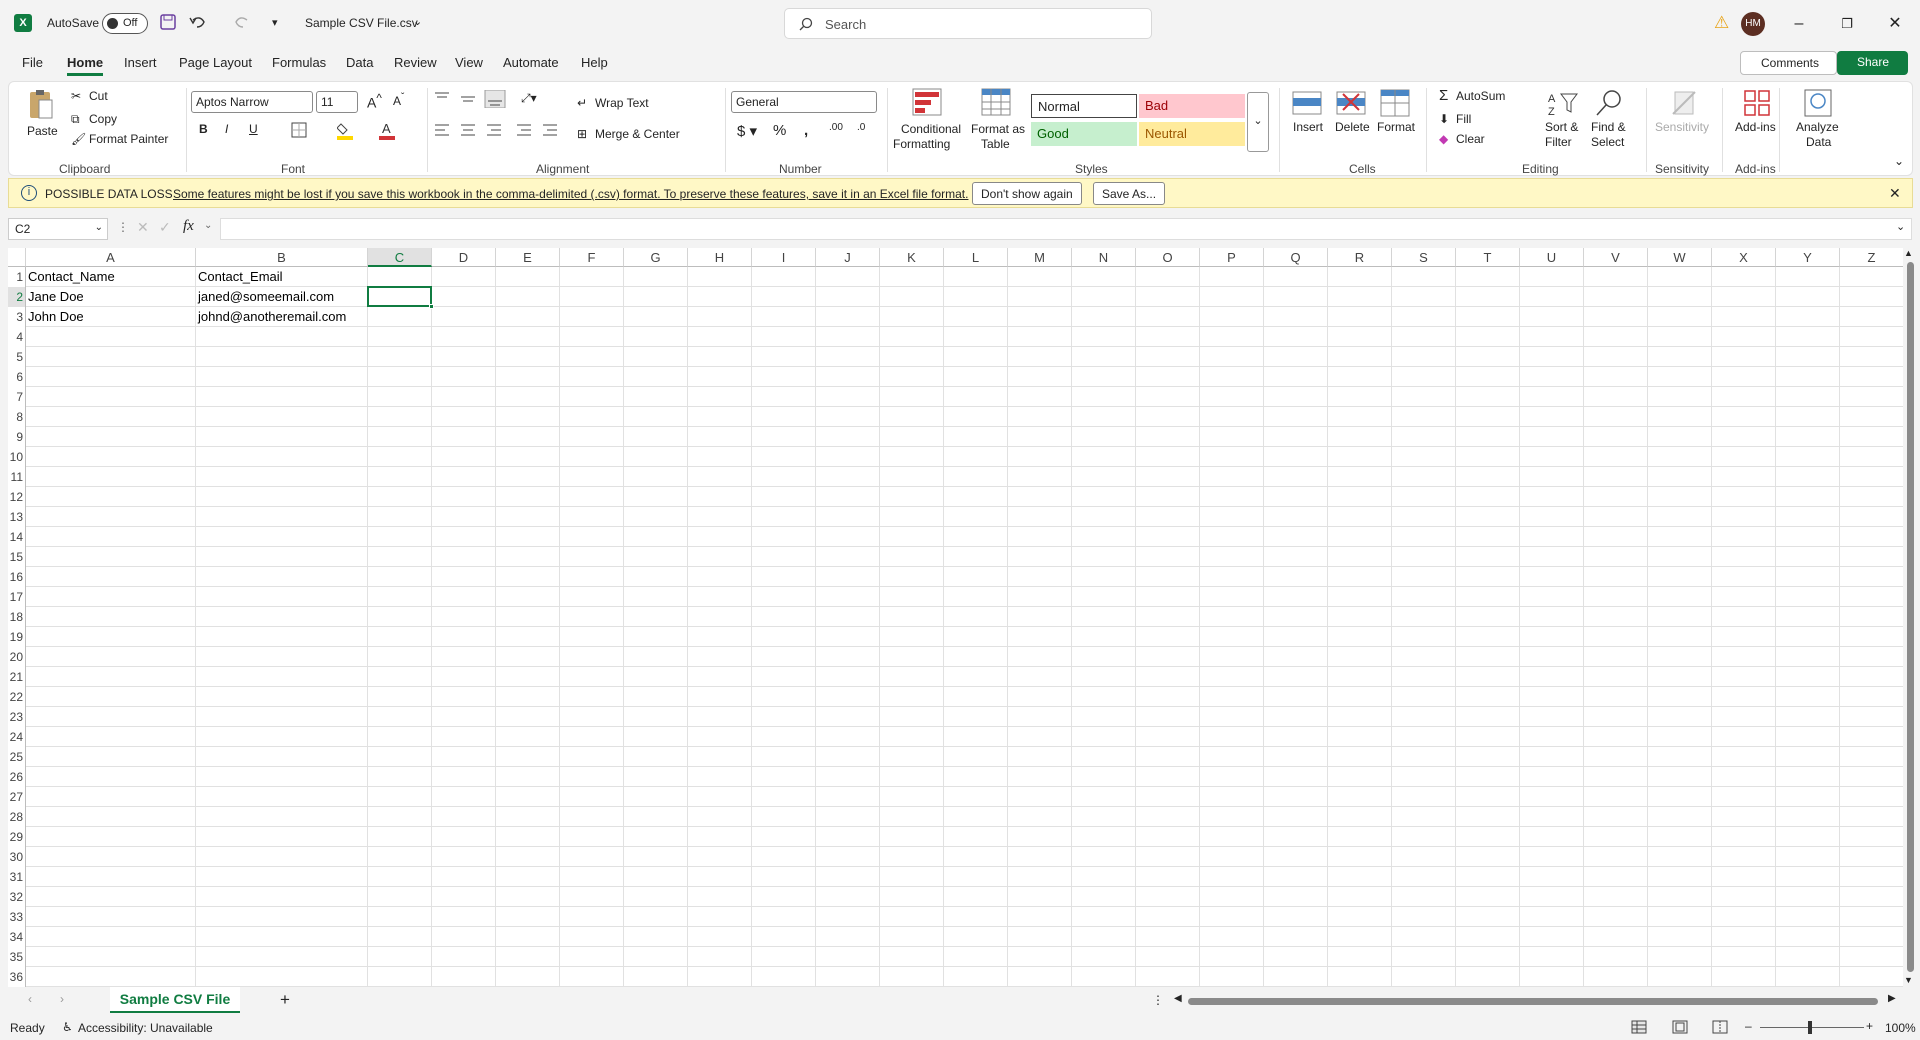 The height and width of the screenshot is (1040, 1920). What do you see at coordinates (1744, 257) in the screenshot?
I see `column-header: X` at bounding box center [1744, 257].